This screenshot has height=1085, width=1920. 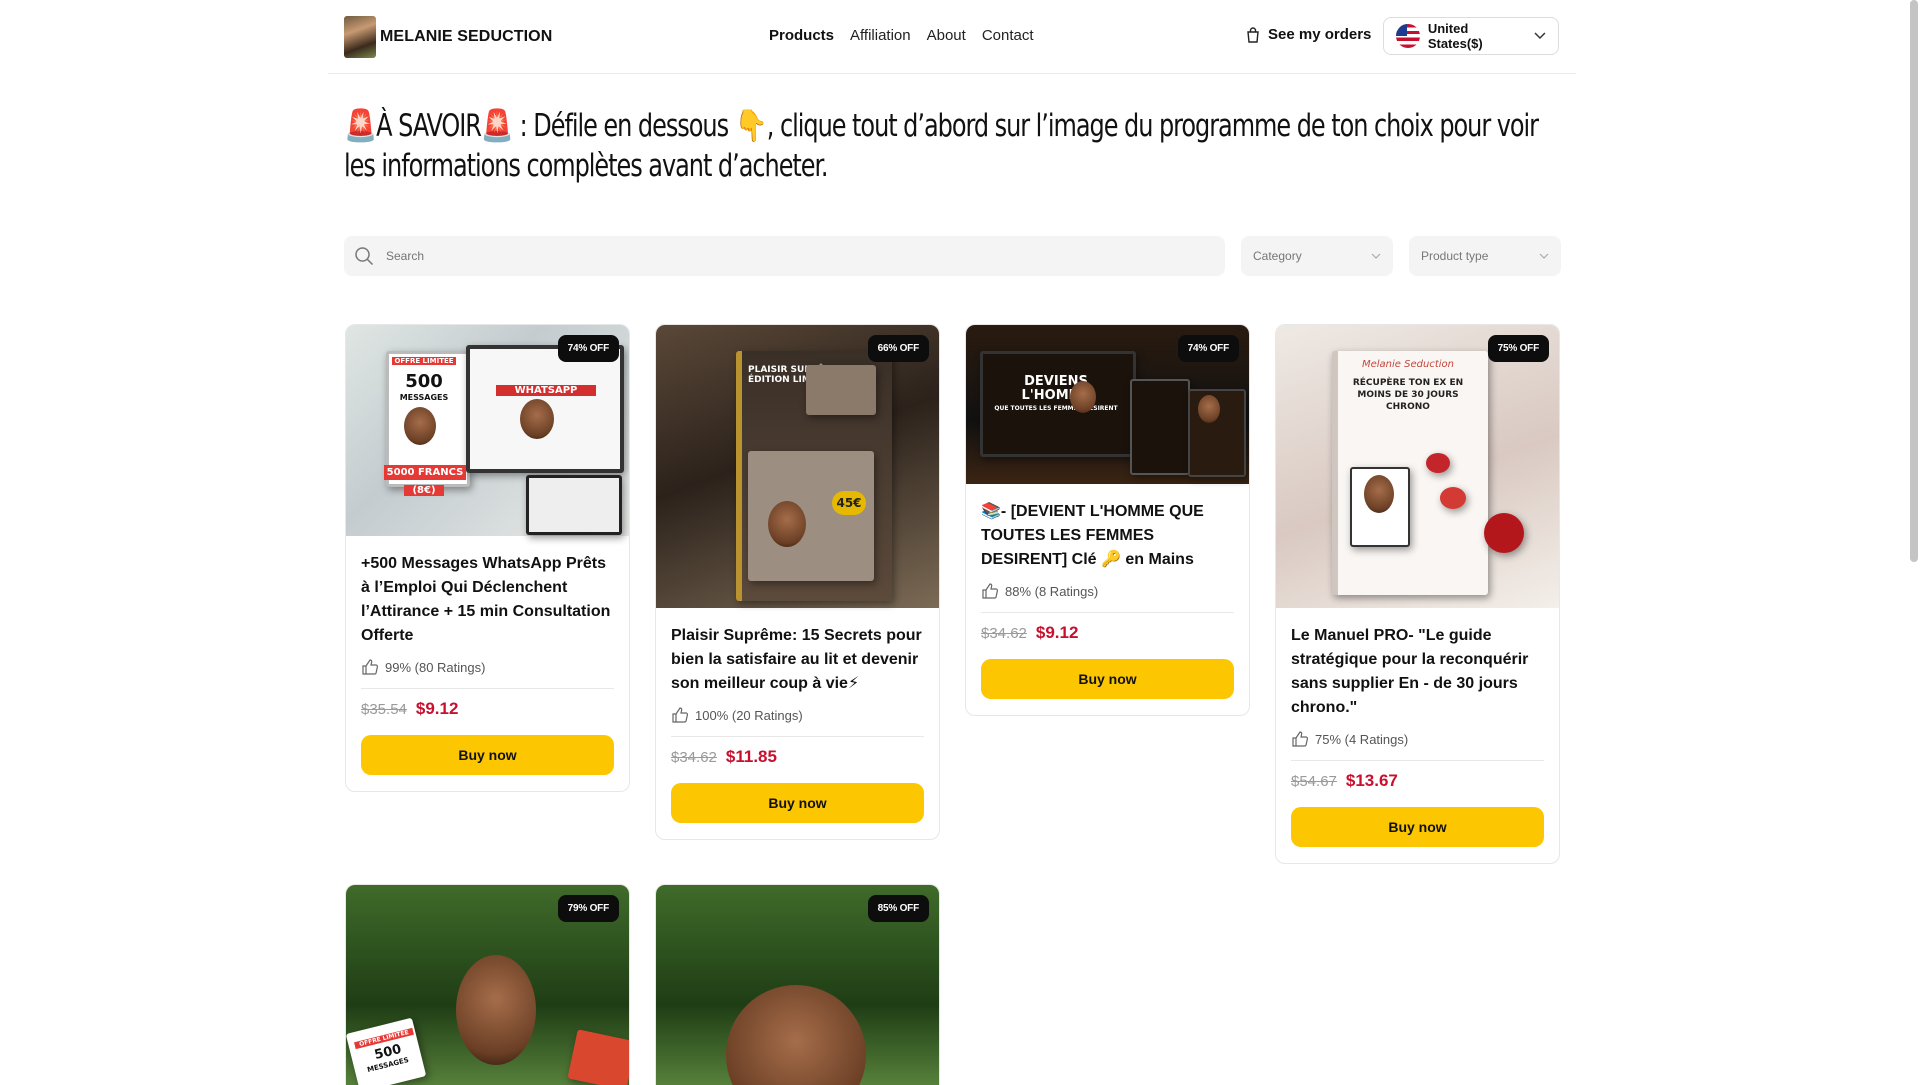 I want to click on orders-label: See my orders, so click(x=1320, y=34).